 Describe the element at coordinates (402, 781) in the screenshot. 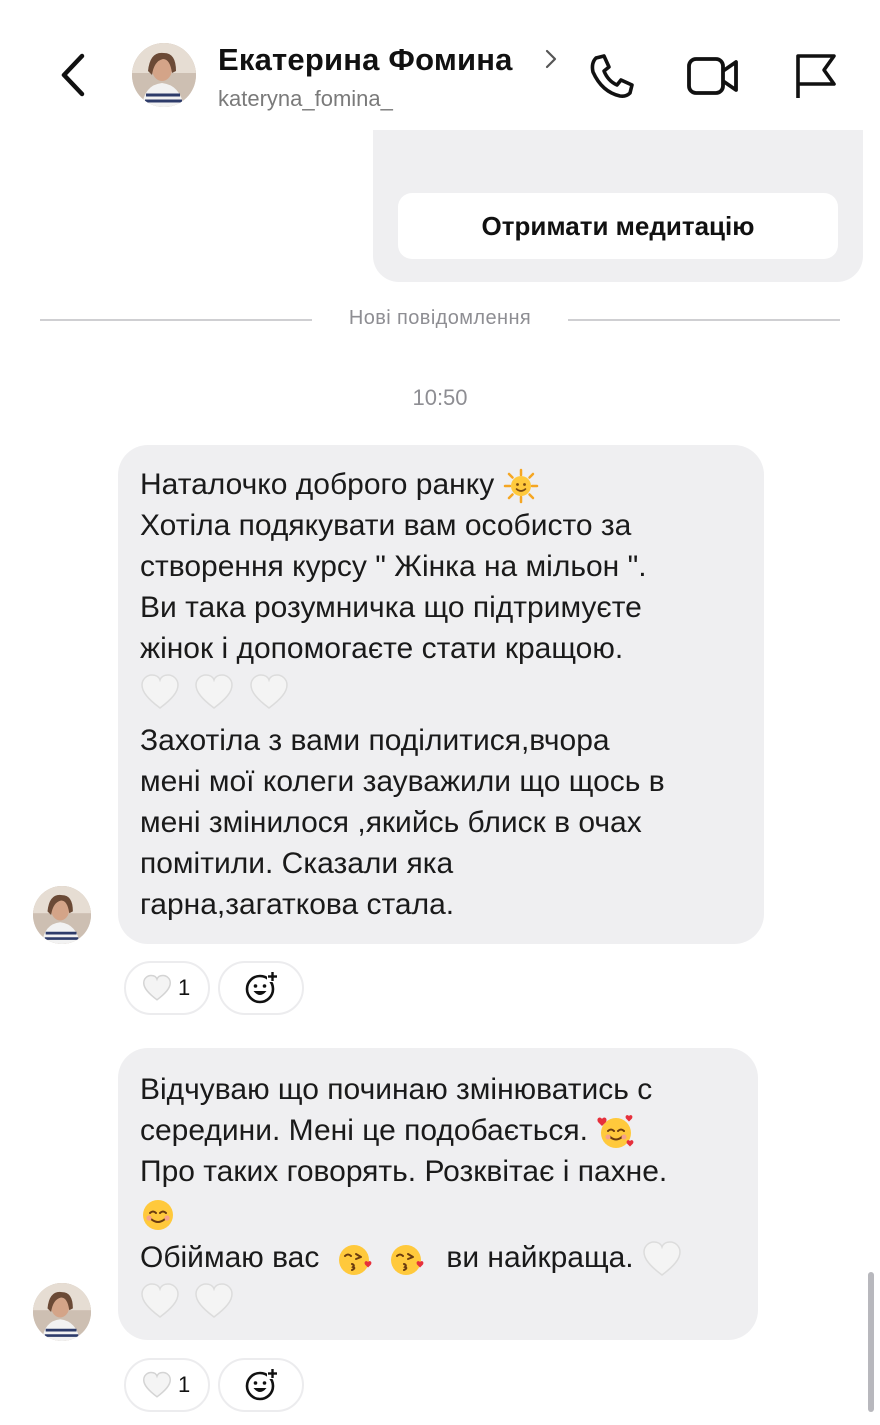

I see `message-line: мені мої колеги зауважили що щось в` at that location.